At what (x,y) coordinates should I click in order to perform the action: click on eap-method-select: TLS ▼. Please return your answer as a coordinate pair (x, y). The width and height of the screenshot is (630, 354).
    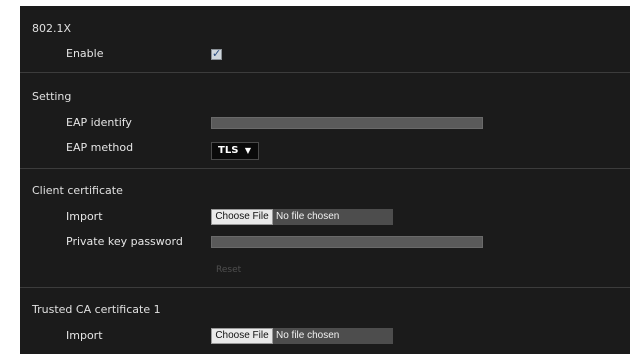
    Looking at the image, I should click on (235, 151).